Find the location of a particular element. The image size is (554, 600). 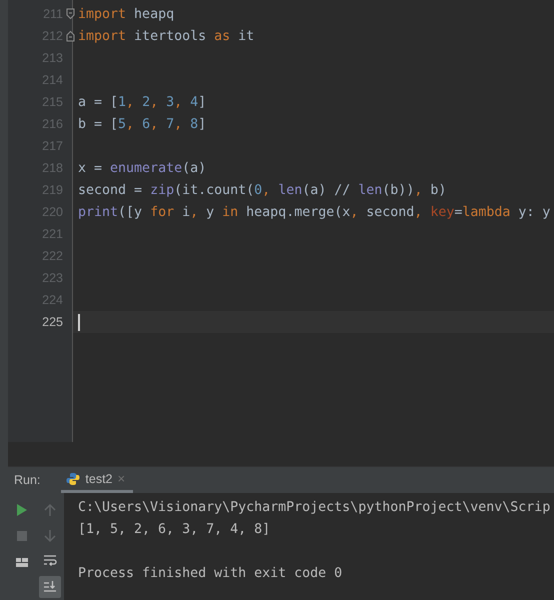

selected-toggle-background is located at coordinates (50, 587).